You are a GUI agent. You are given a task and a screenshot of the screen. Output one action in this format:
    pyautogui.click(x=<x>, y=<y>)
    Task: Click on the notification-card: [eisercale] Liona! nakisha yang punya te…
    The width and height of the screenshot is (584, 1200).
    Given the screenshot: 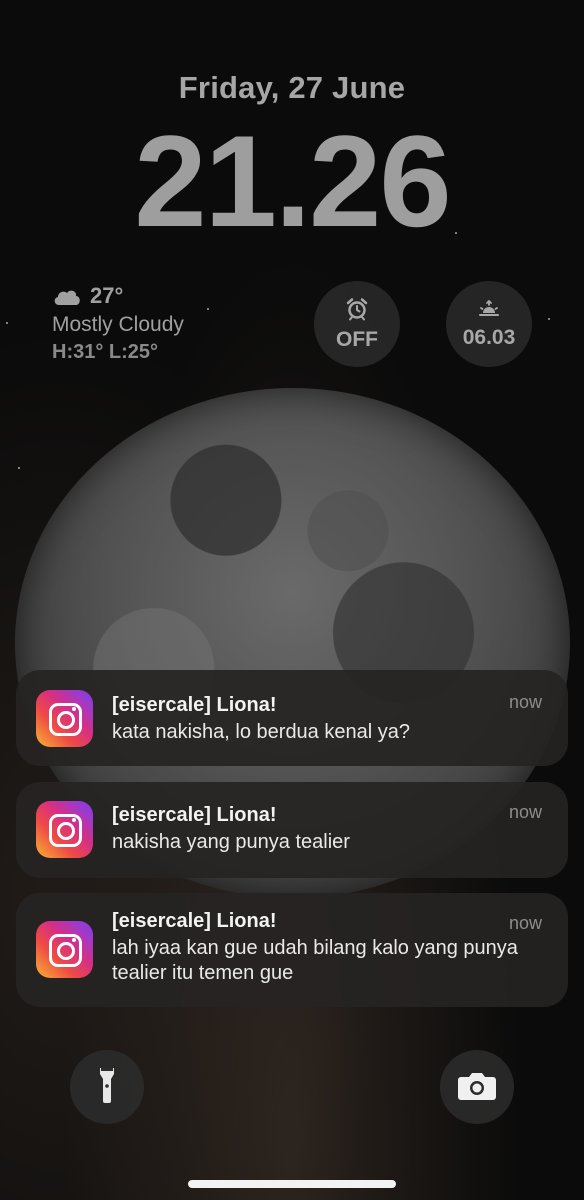 What is the action you would take?
    pyautogui.click(x=292, y=830)
    